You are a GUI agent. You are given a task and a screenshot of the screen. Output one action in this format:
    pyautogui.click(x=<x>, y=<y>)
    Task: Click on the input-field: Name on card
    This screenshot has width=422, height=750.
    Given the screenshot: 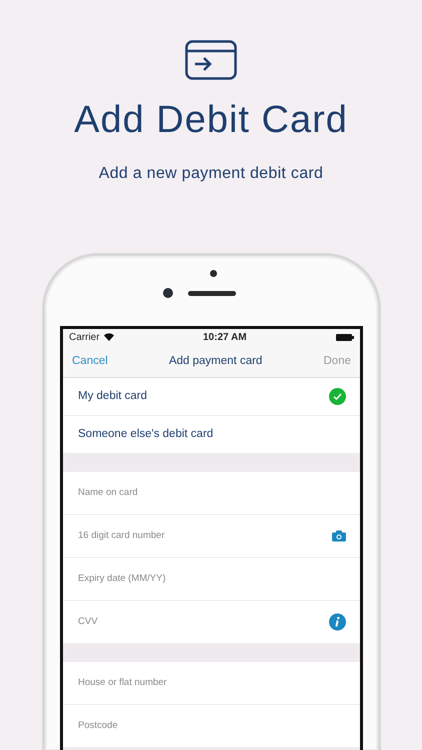 What is the action you would take?
    pyautogui.click(x=211, y=493)
    